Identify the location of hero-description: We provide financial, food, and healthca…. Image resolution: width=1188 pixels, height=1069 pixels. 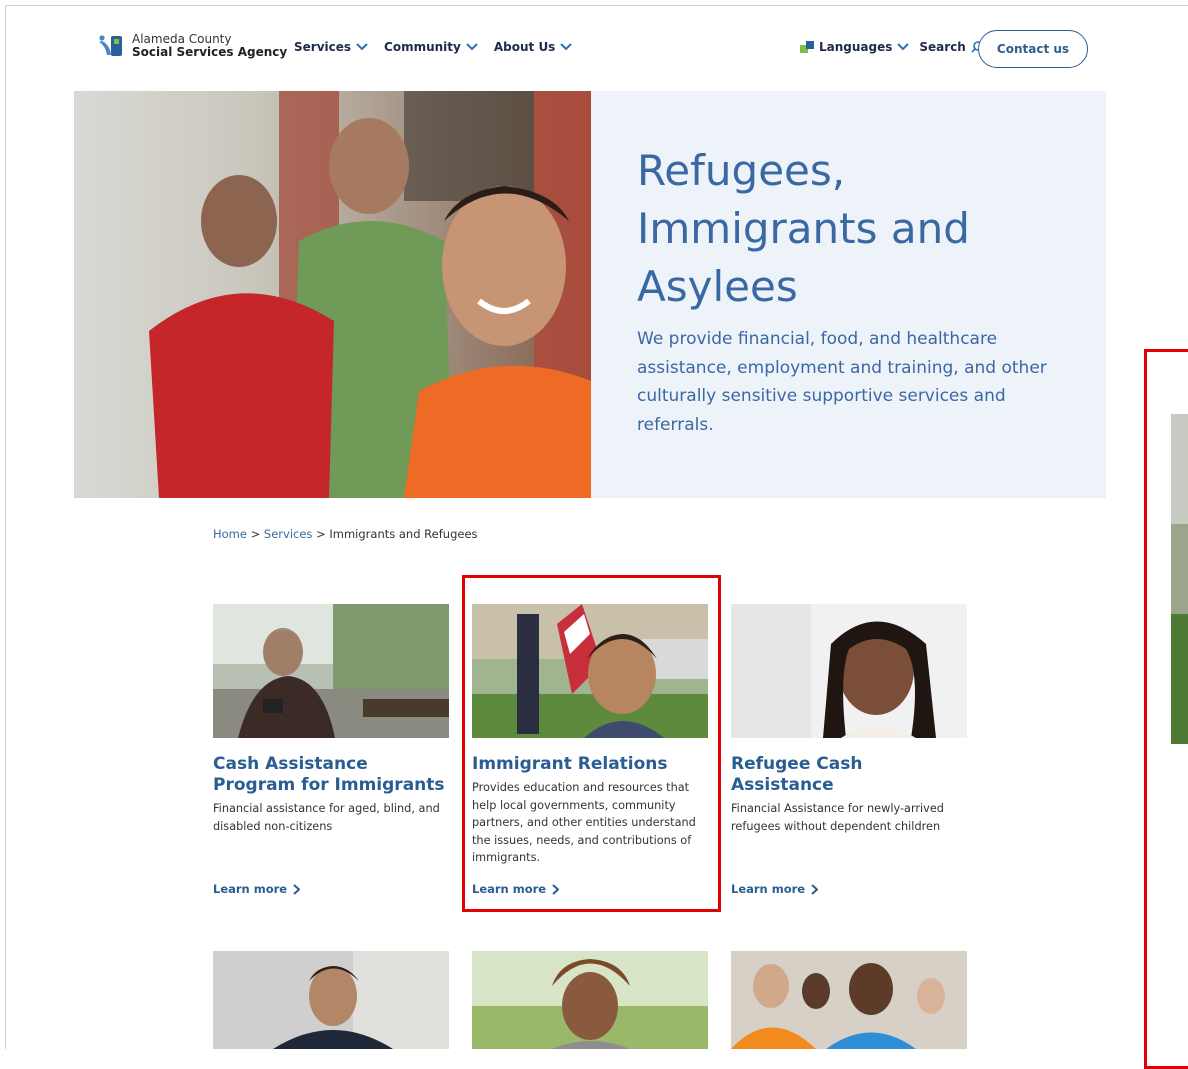
(842, 382).